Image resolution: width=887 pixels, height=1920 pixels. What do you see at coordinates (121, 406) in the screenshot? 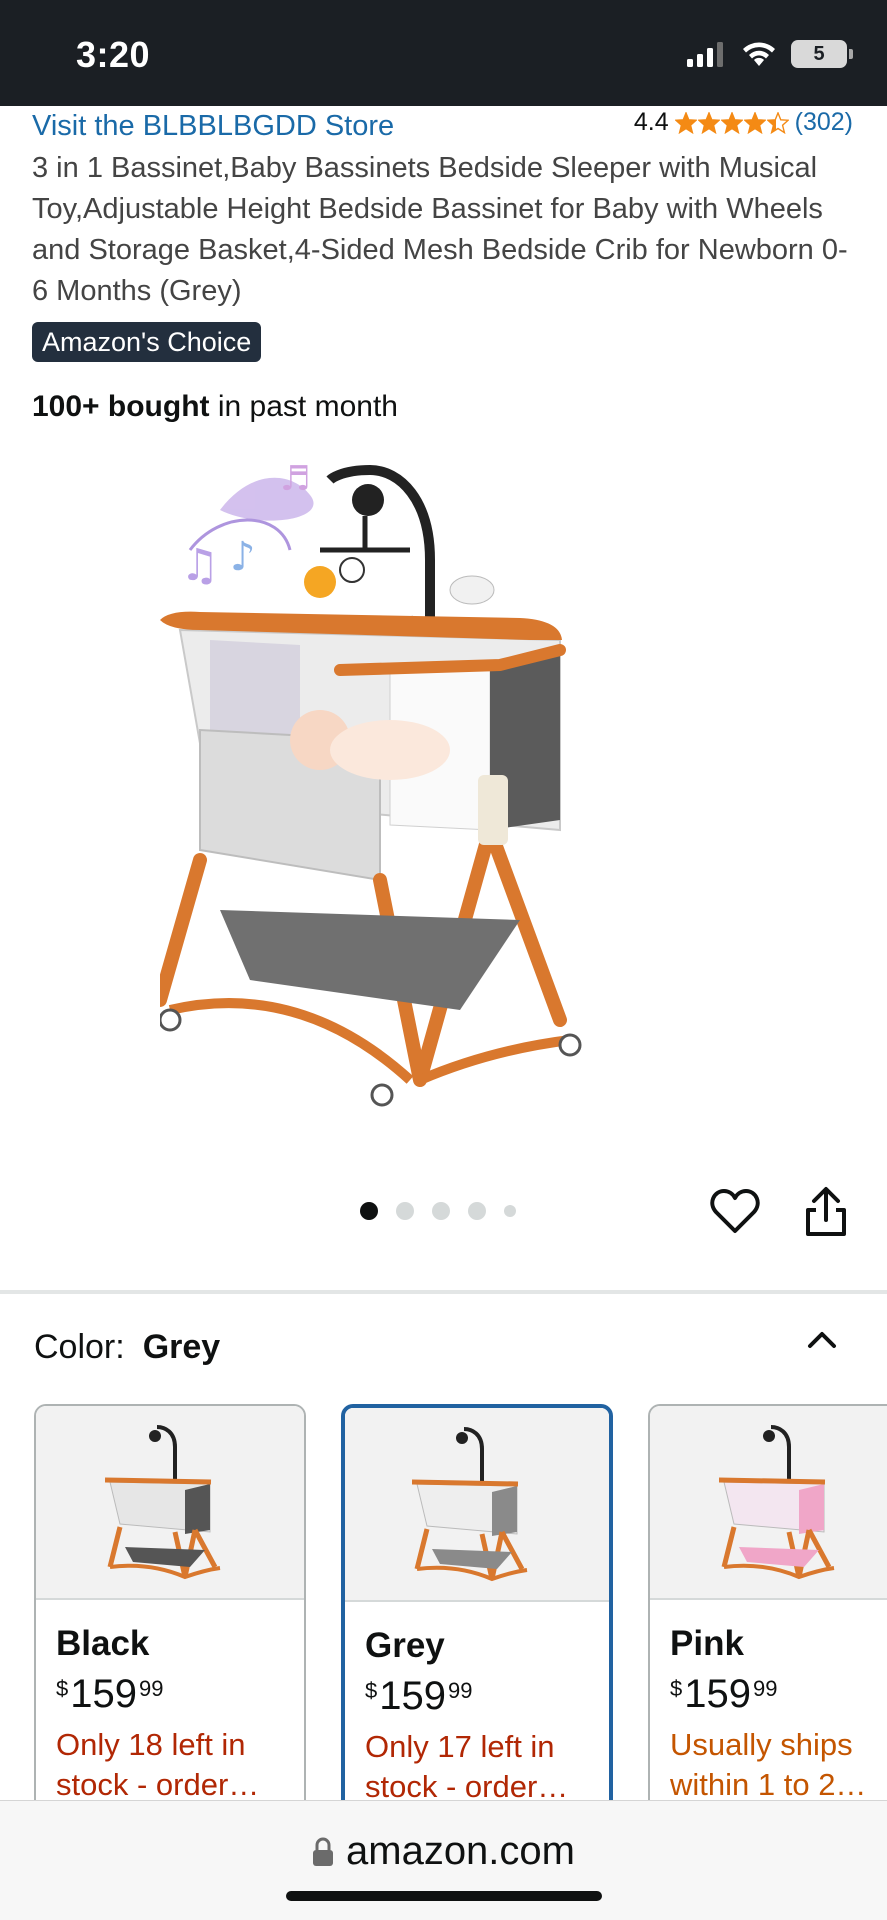
I see `bought-count-bold: 100+ bought` at bounding box center [121, 406].